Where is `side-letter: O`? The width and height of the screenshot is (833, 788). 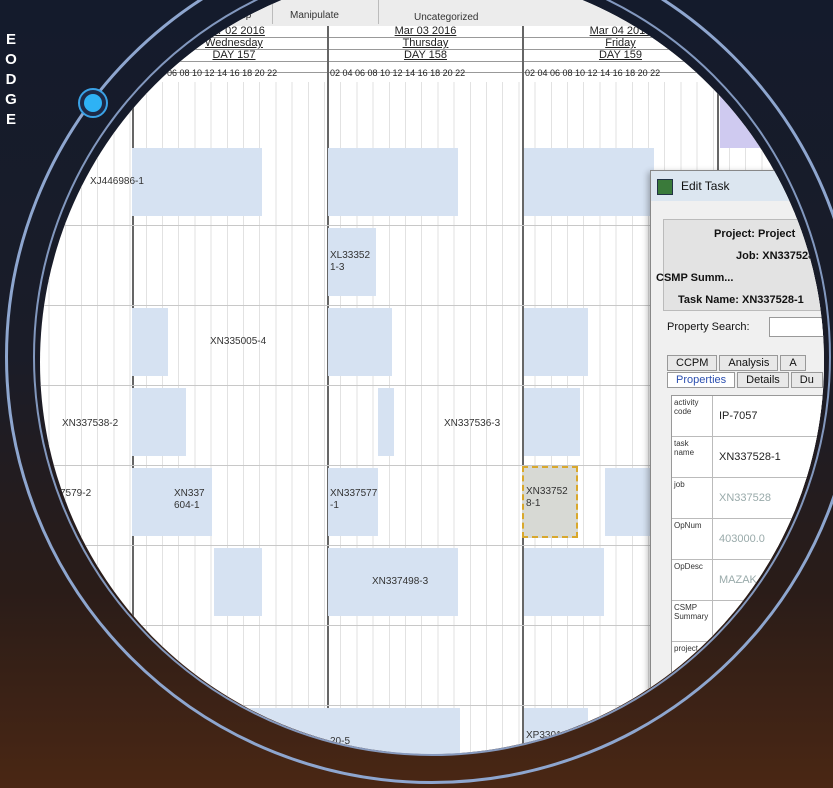 side-letter: O is located at coordinates (11, 59).